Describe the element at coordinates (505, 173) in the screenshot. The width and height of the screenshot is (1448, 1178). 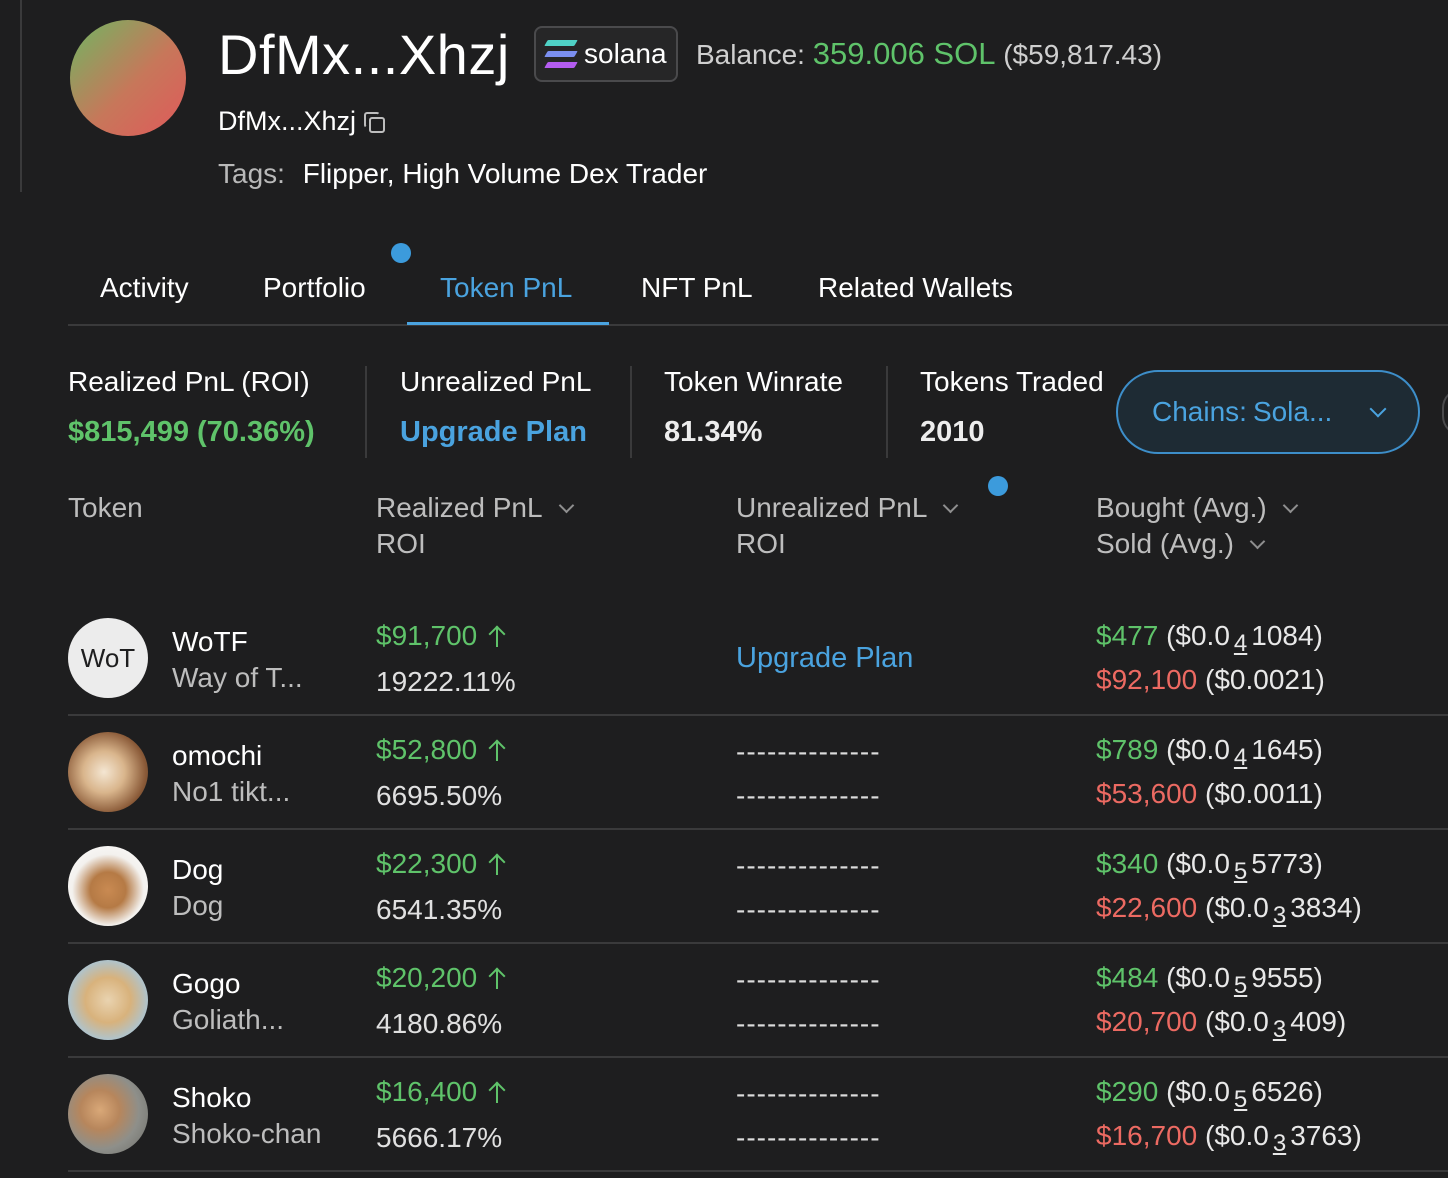
I see `tags-value: Flipper, High Volume Dex Trader` at that location.